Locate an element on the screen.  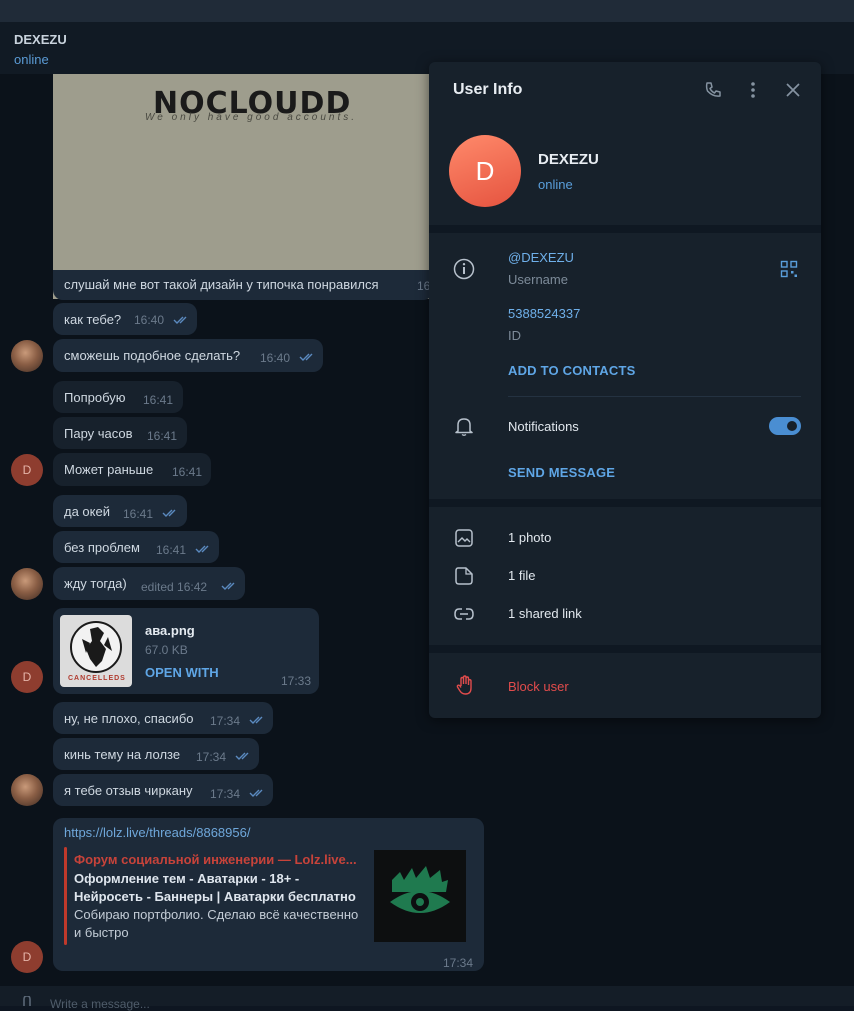
profile-status: online is located at coordinates (555, 184).